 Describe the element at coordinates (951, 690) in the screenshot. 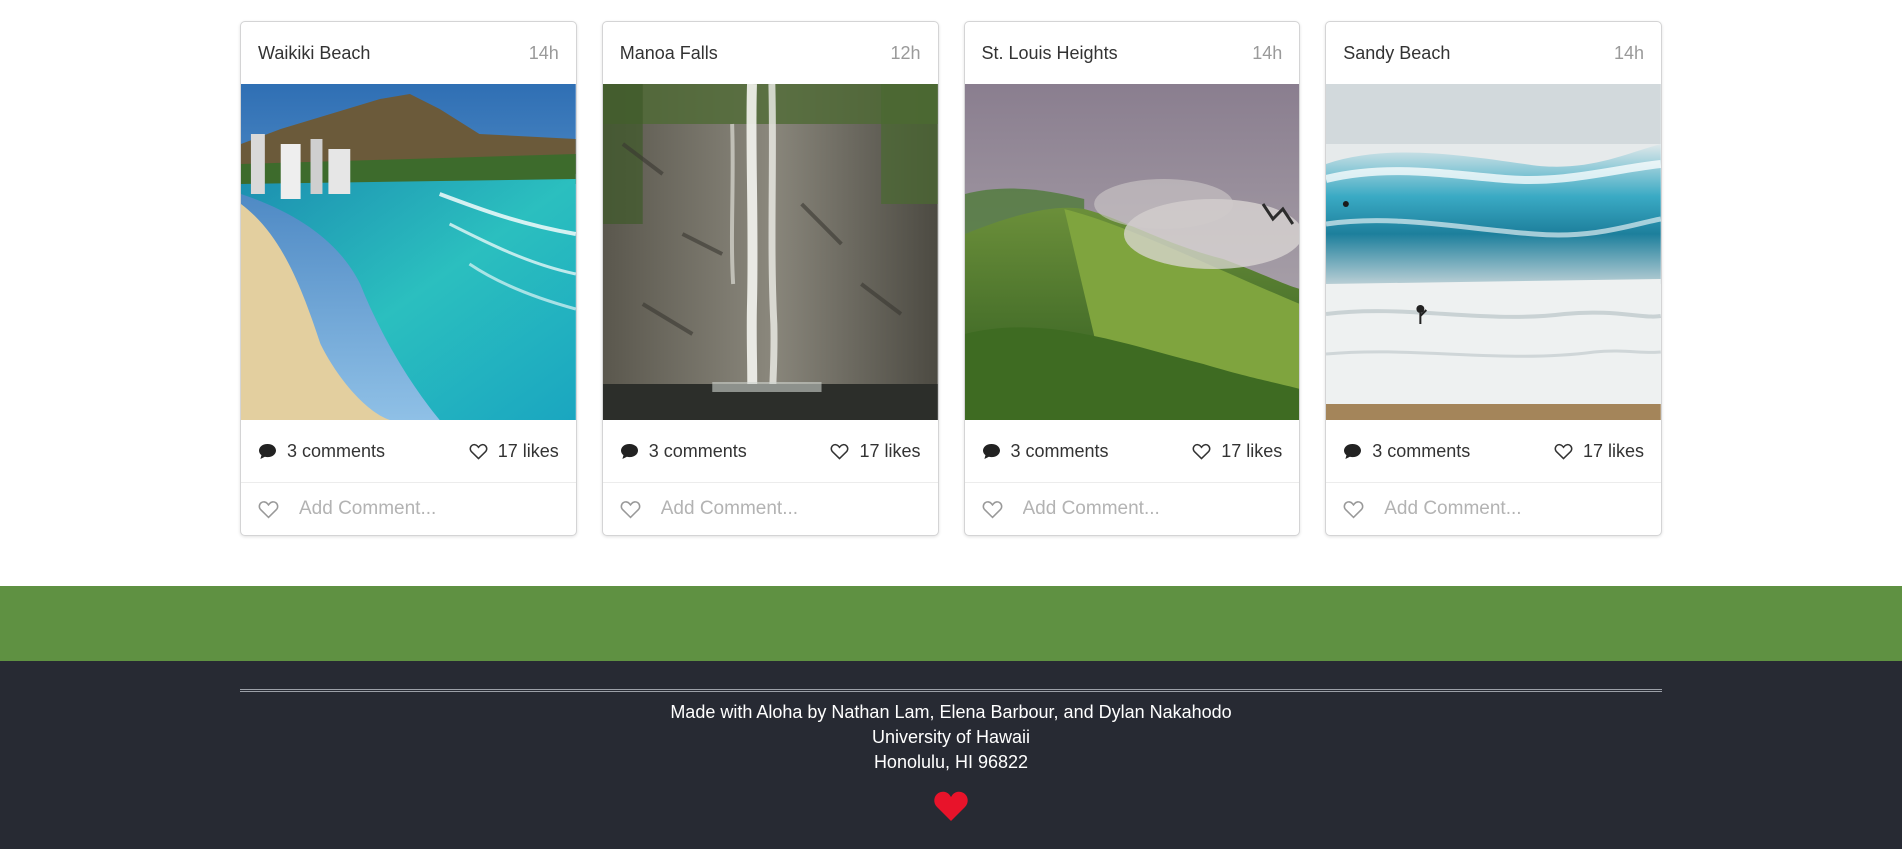

I see `footer-divider` at that location.